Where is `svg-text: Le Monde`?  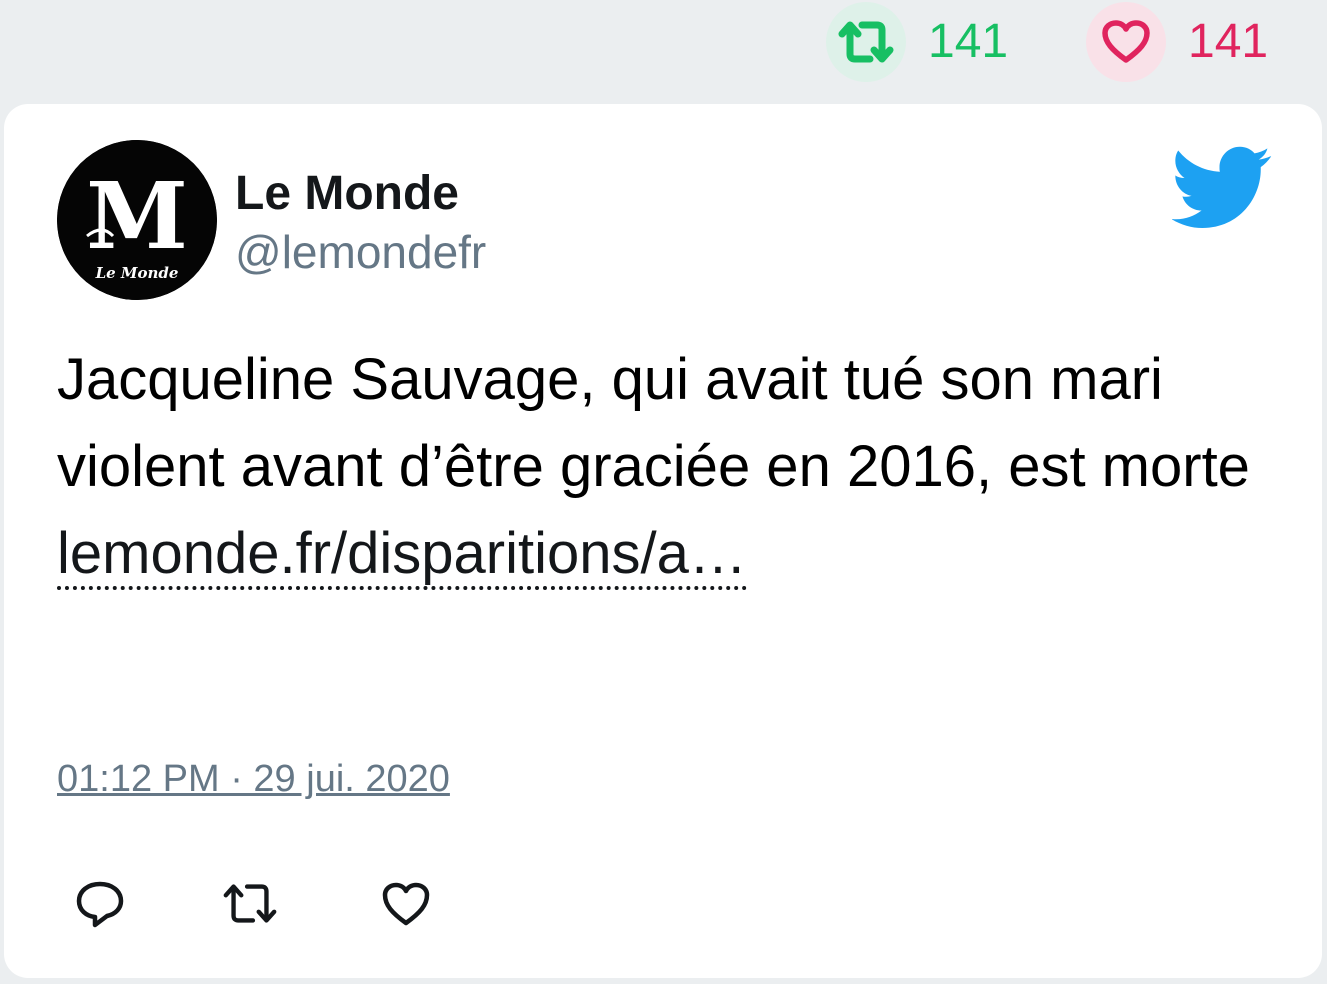
svg-text: Le Monde is located at coordinates (137, 273).